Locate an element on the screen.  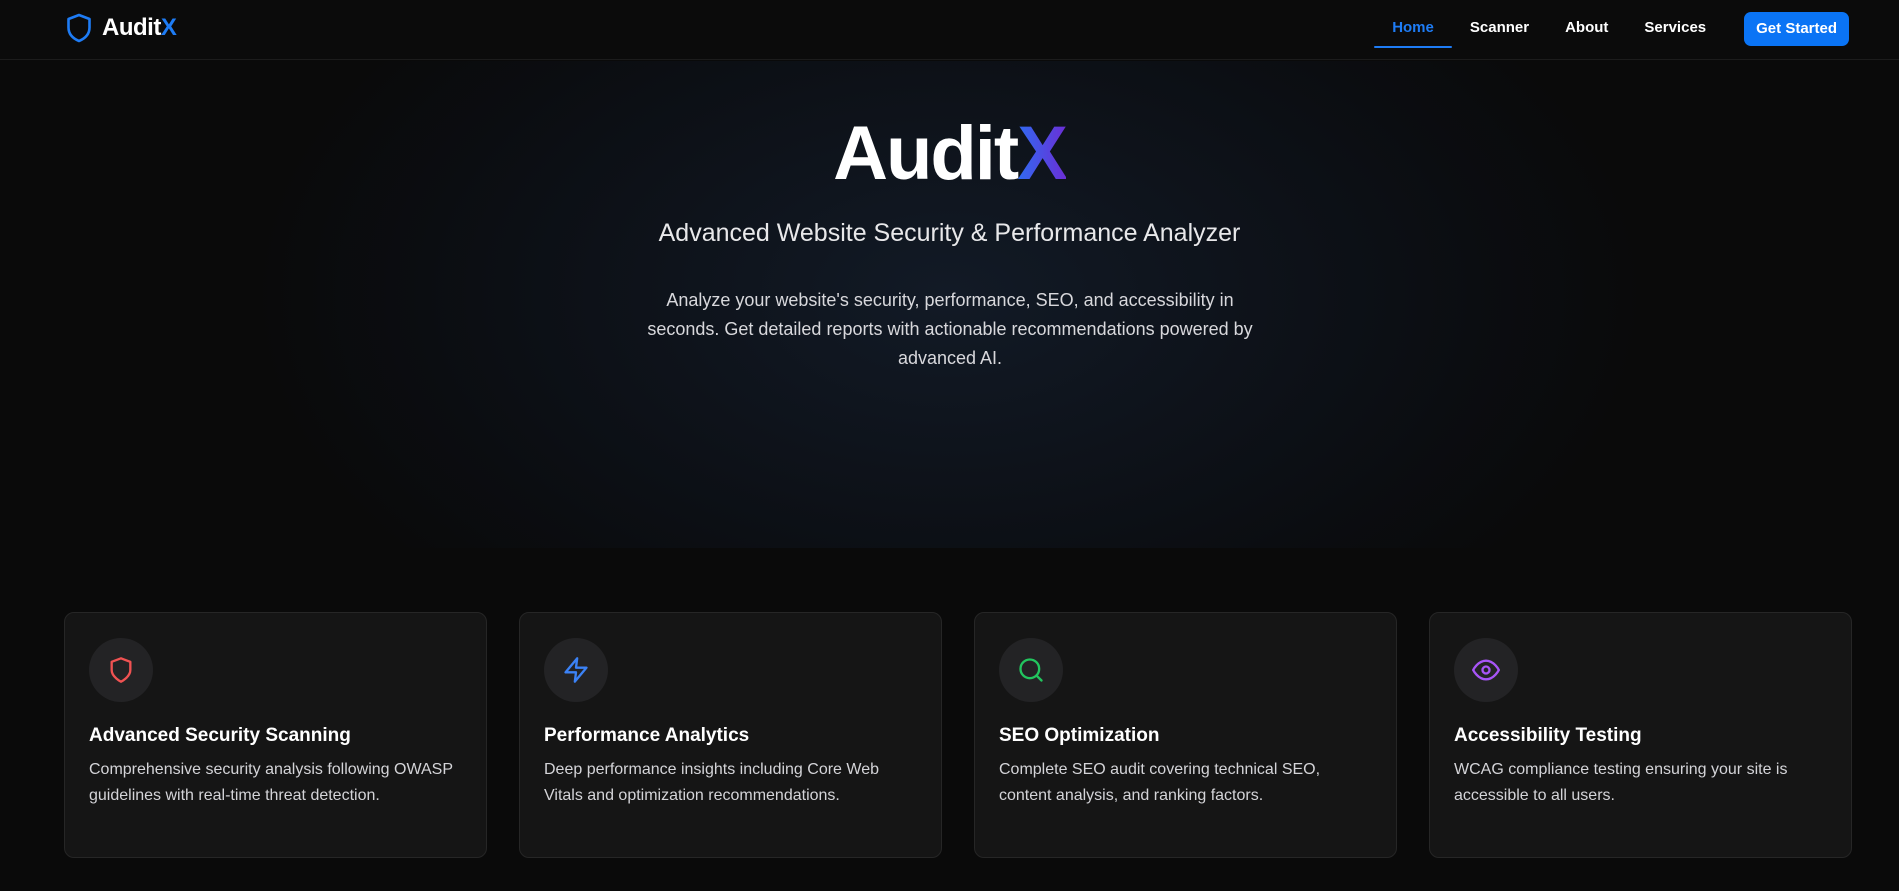
hero-title-main: Audit is located at coordinates (926, 153).